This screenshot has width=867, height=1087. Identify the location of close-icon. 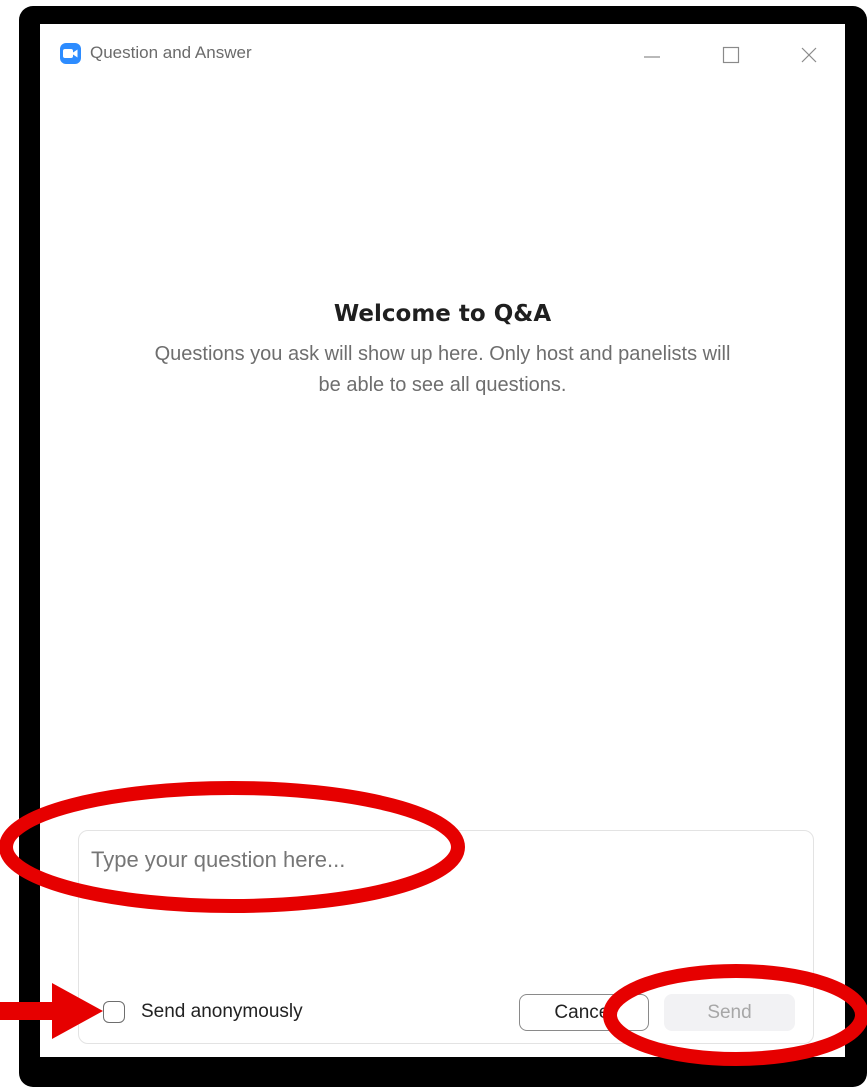
(809, 55).